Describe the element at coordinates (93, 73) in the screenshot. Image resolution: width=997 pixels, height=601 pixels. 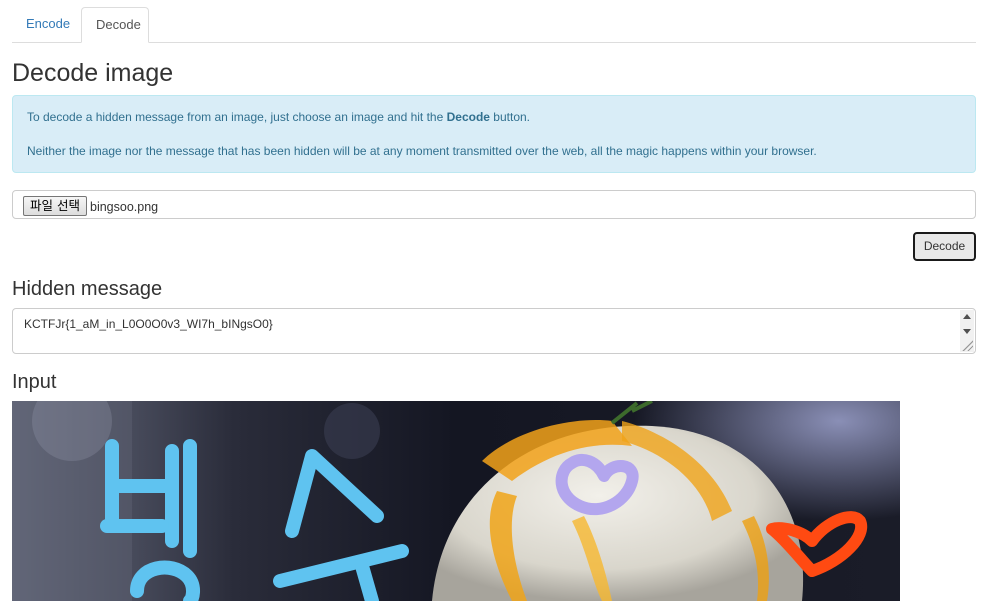
I see `page-title: Decode image` at that location.